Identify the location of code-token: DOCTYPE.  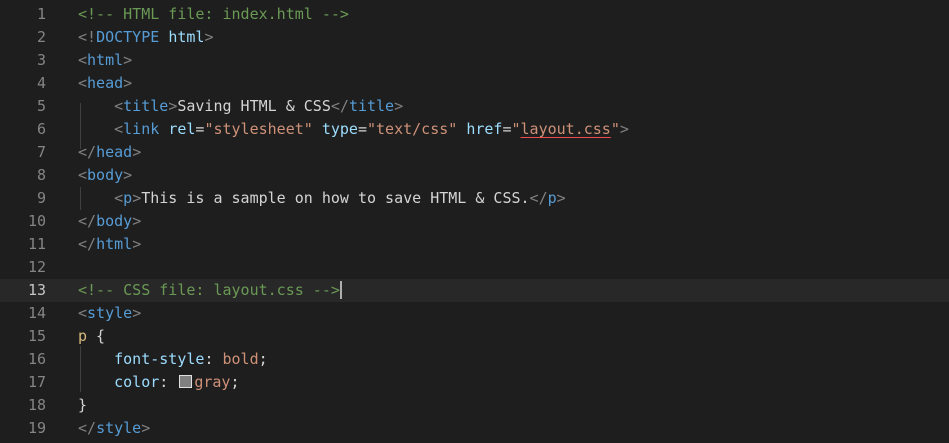
(128, 37).